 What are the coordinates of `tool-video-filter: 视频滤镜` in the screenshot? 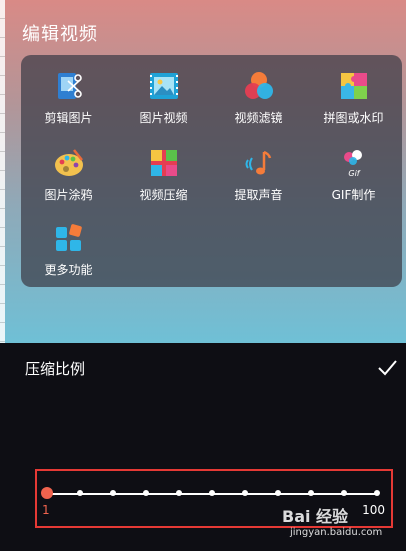 It's located at (258, 97).